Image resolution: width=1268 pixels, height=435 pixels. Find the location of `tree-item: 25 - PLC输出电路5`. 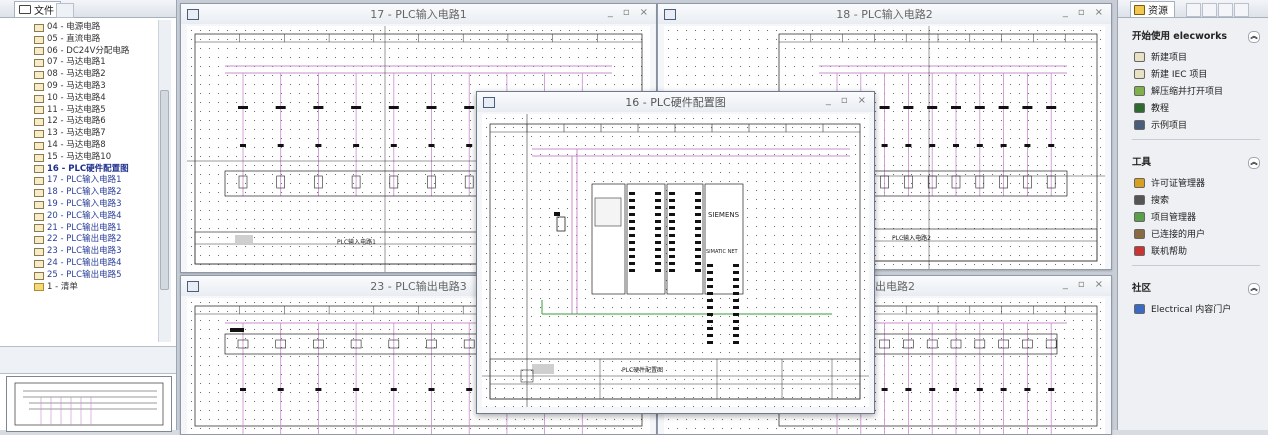

tree-item: 25 - PLC输出电路5 is located at coordinates (79, 276).